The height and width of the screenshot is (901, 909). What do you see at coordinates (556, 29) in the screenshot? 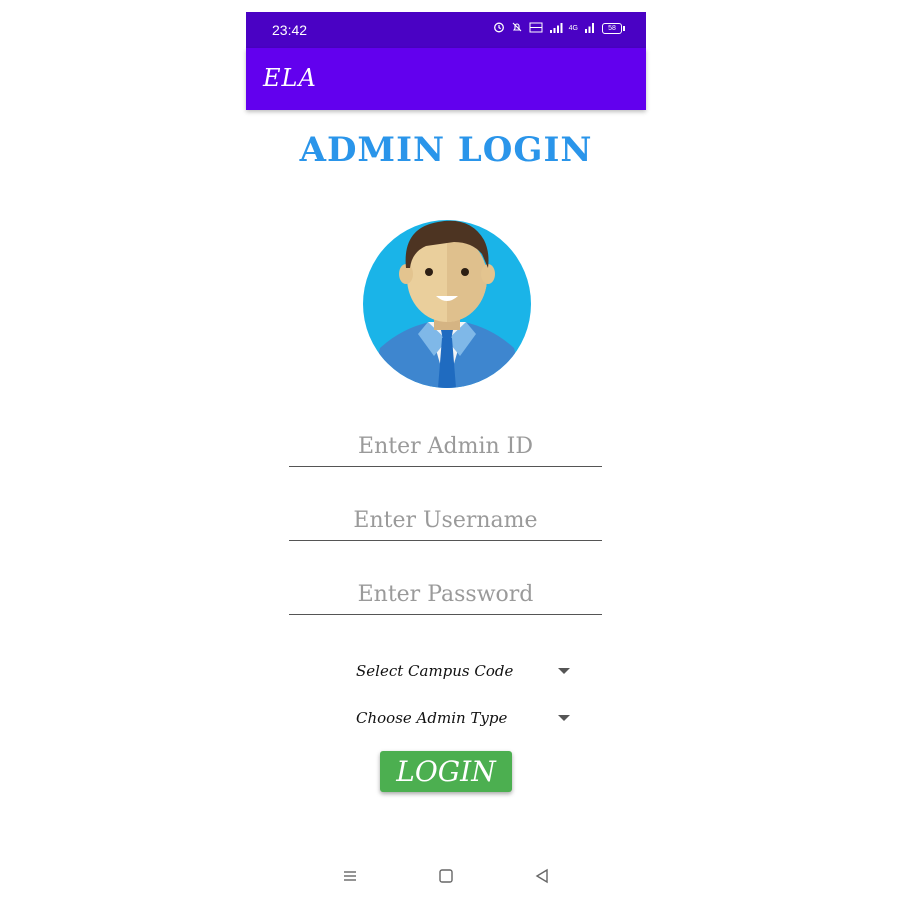
I see `signal-icon` at bounding box center [556, 29].